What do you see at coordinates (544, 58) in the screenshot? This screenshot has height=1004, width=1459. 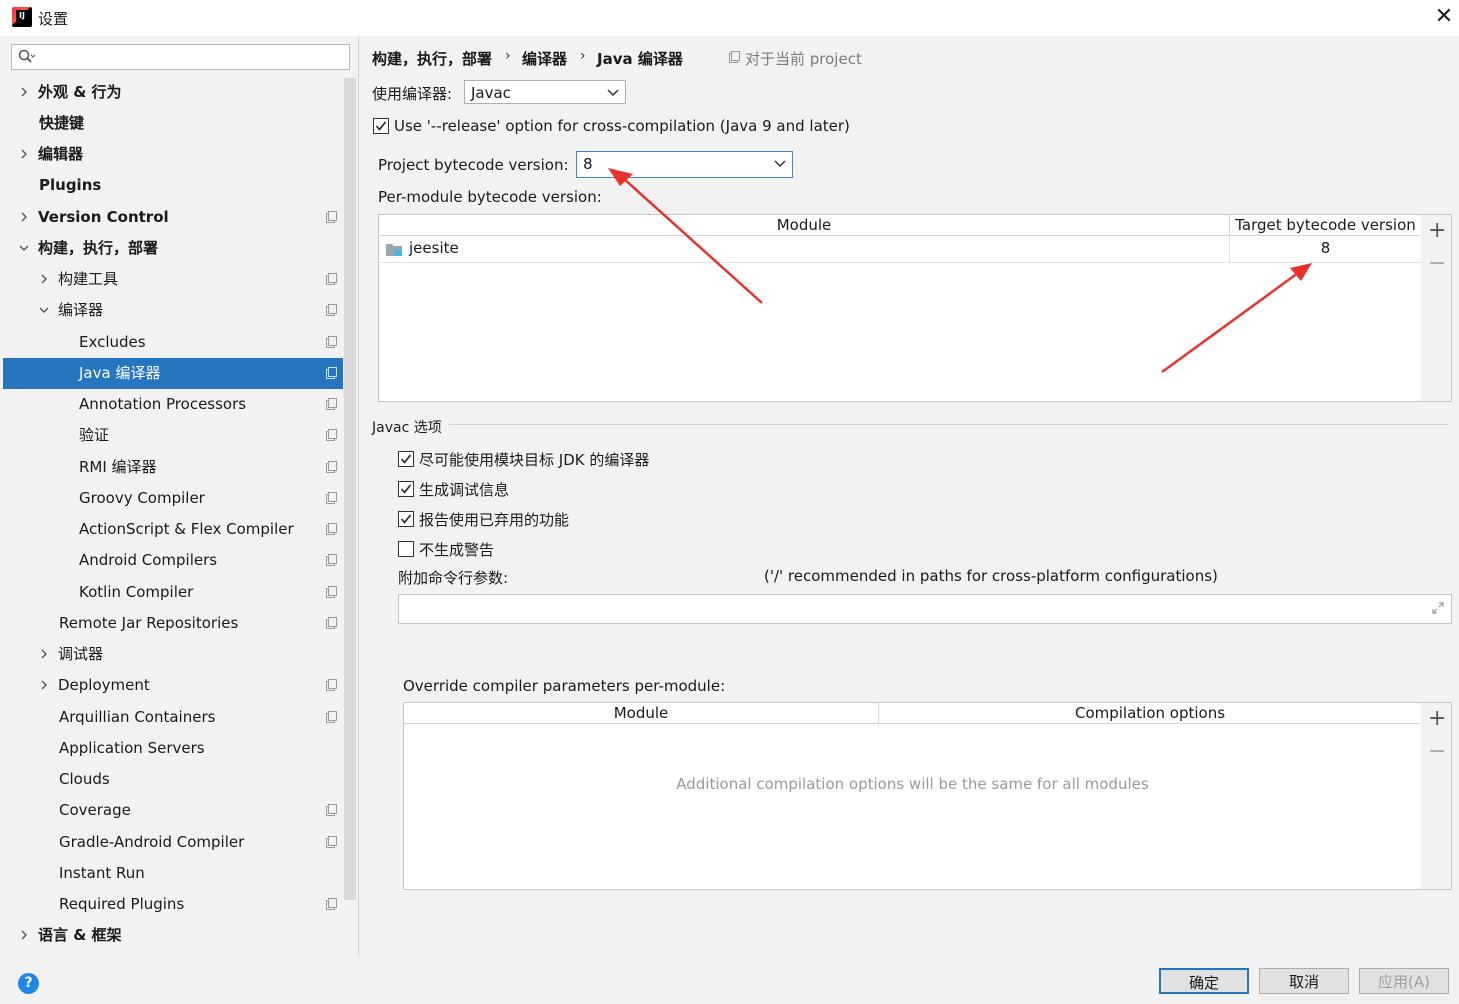 I see `breadcrumb-item: 编译器` at bounding box center [544, 58].